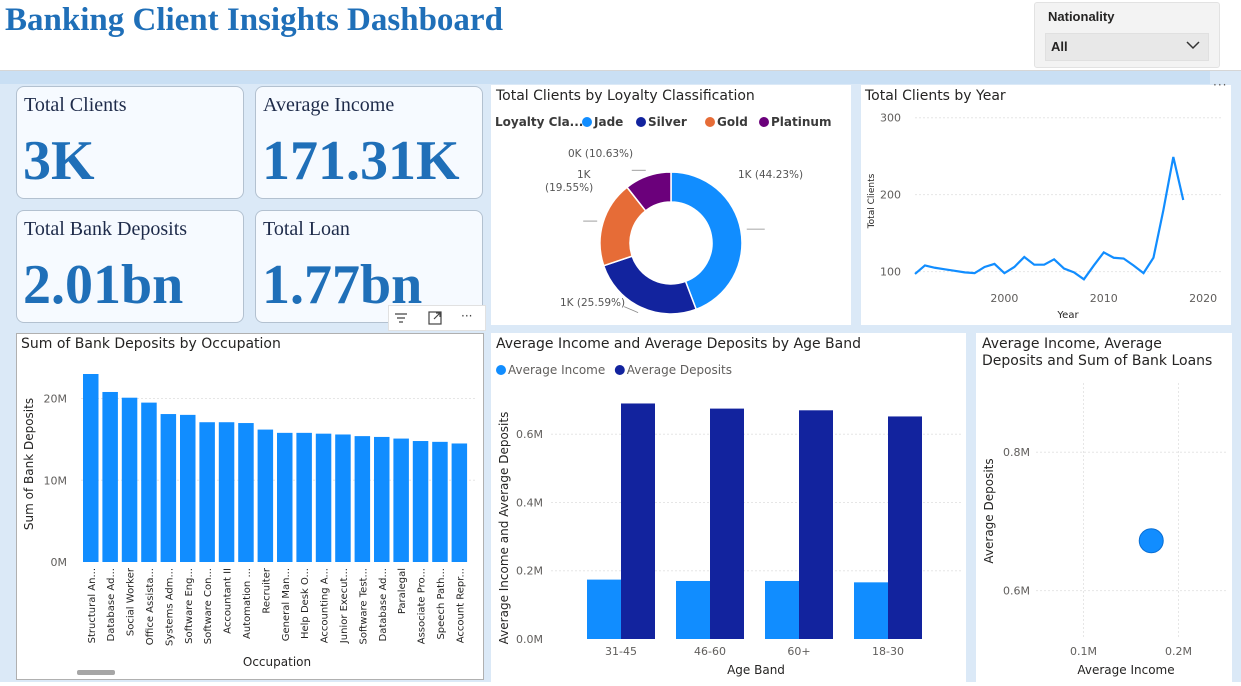 The height and width of the screenshot is (686, 1241). What do you see at coordinates (151, 344) in the screenshot?
I see `chart-title: Sum of Bank Deposits by Occupation` at bounding box center [151, 344].